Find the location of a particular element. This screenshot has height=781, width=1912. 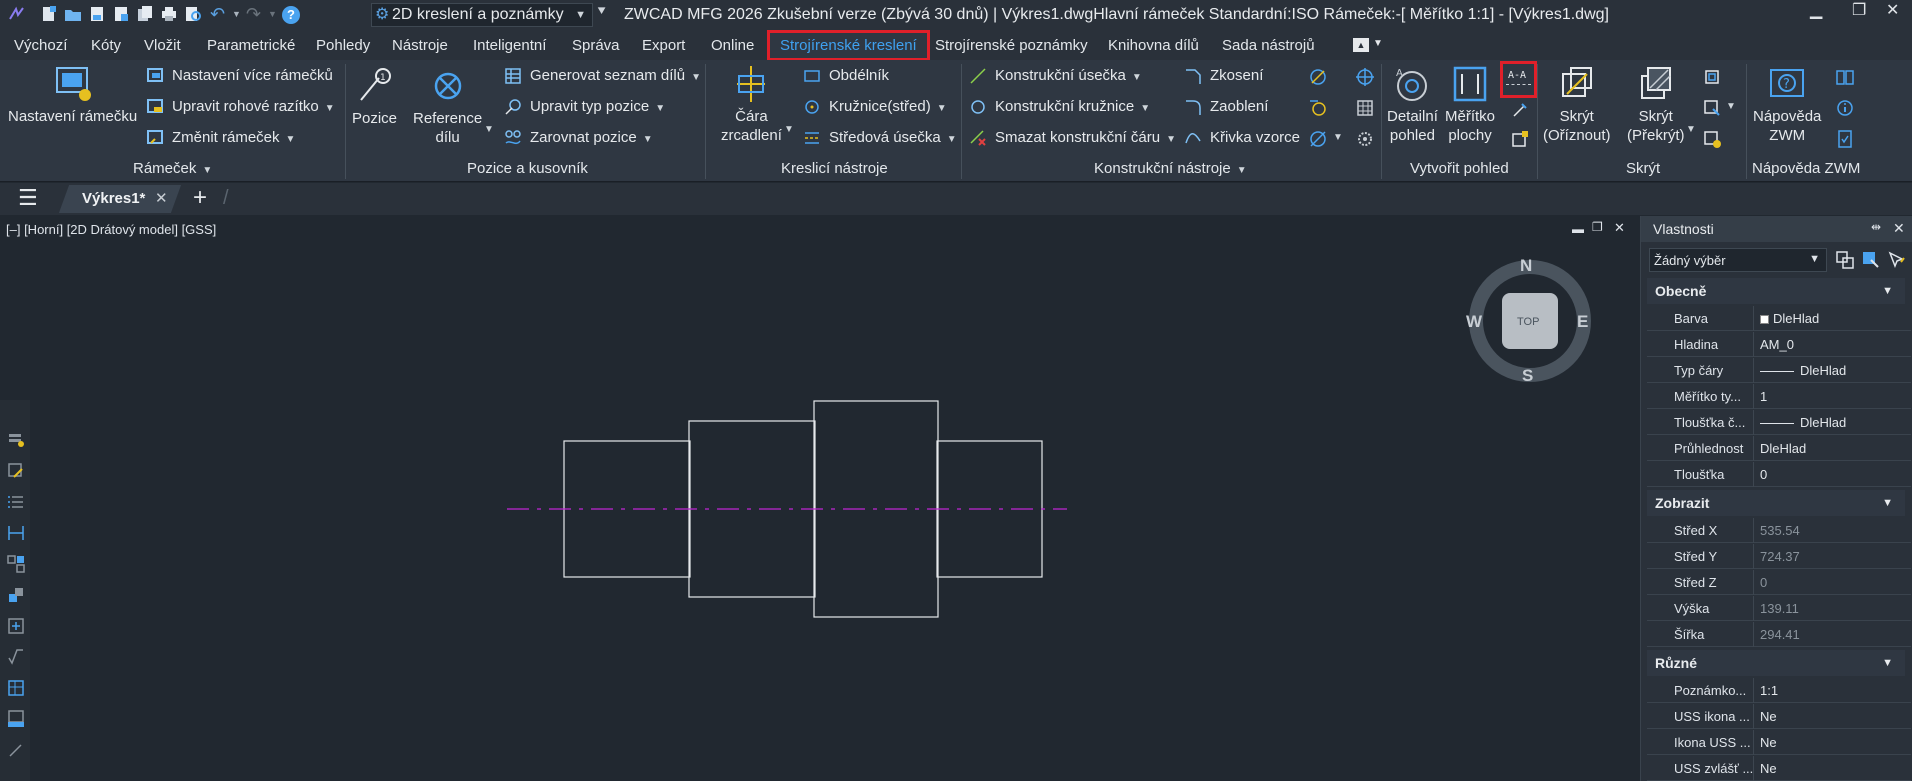

konstrukcni-usecka-button: Konstrukční úsečka ▼ is located at coordinates (1055, 76).